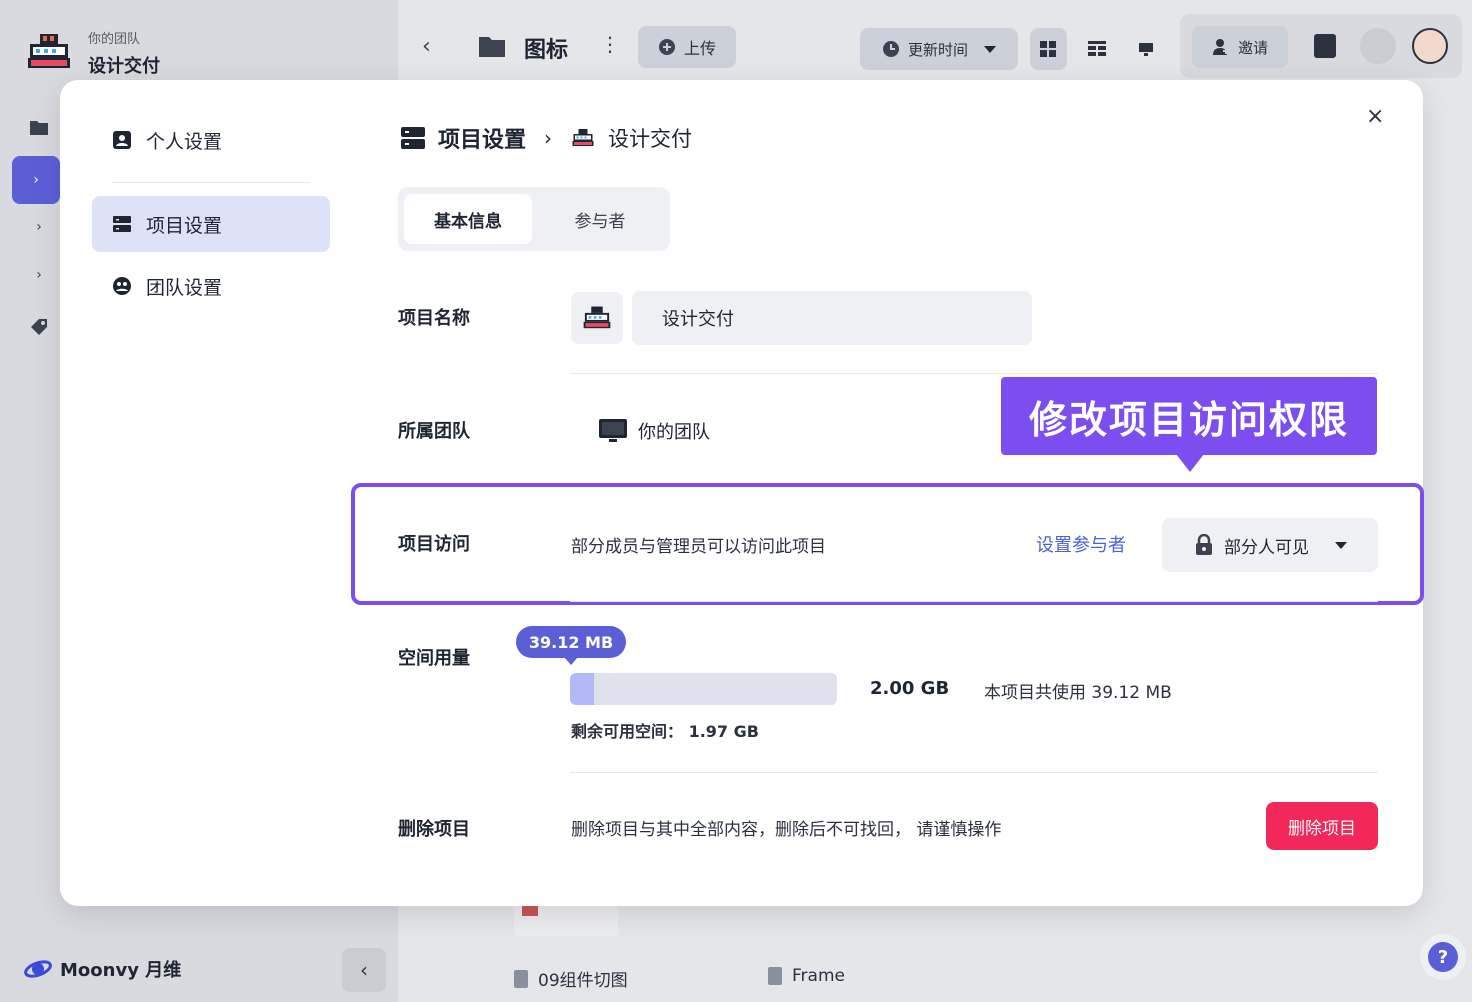  What do you see at coordinates (434, 658) in the screenshot?
I see `usage-label: 空间用量` at bounding box center [434, 658].